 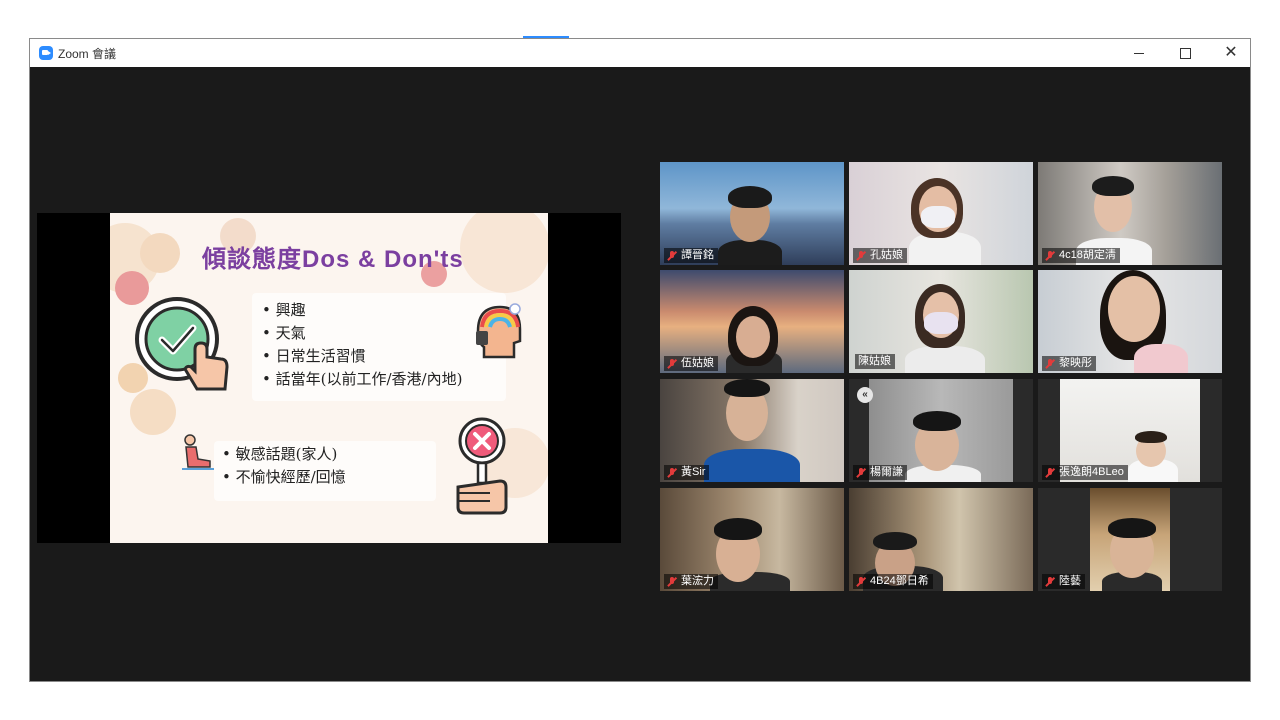 I want to click on participant-name-label: 4c18胡定淸, so click(x=1081, y=255).